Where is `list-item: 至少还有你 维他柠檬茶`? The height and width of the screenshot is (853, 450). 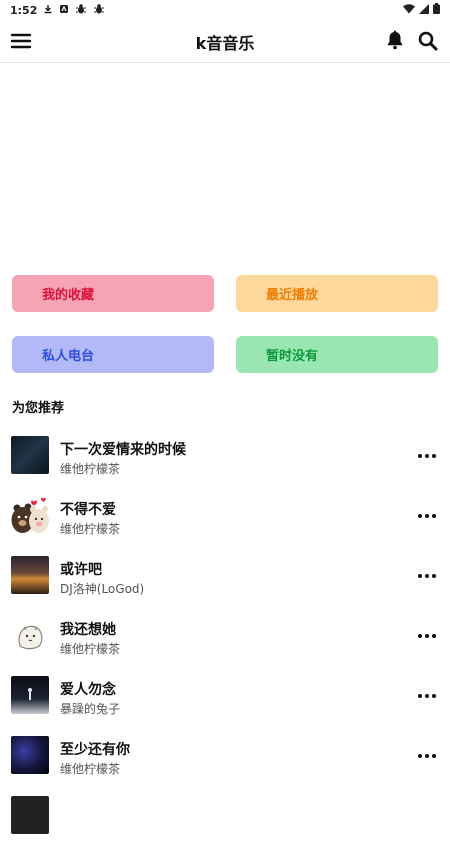 list-item: 至少还有你 维他柠檬茶 is located at coordinates (225, 763).